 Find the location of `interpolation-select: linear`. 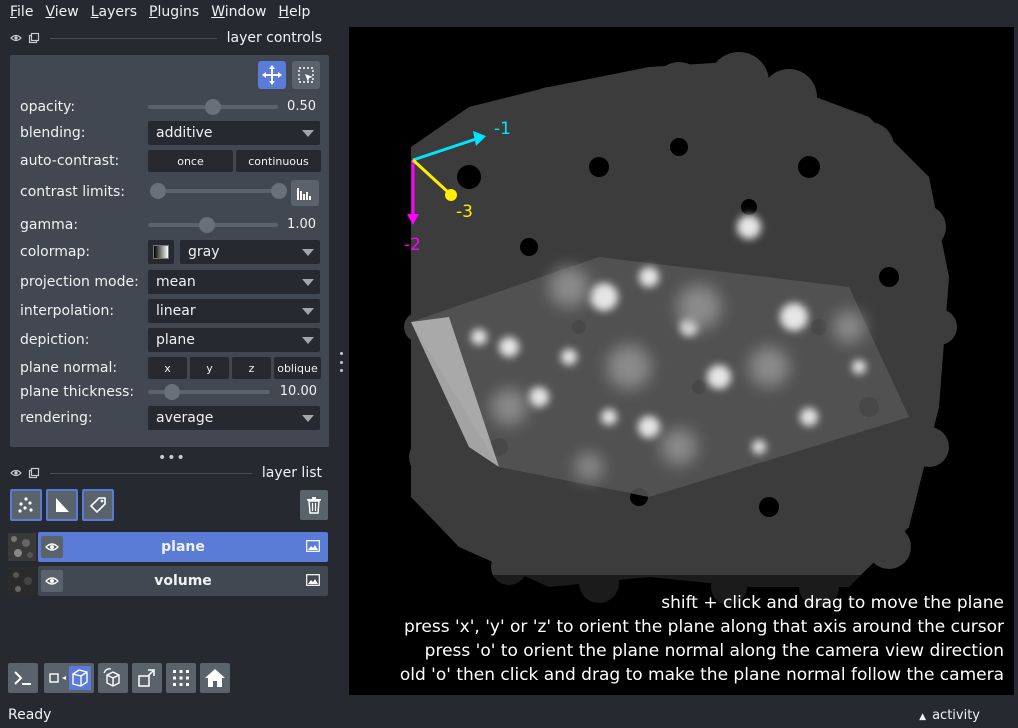

interpolation-select: linear is located at coordinates (234, 311).